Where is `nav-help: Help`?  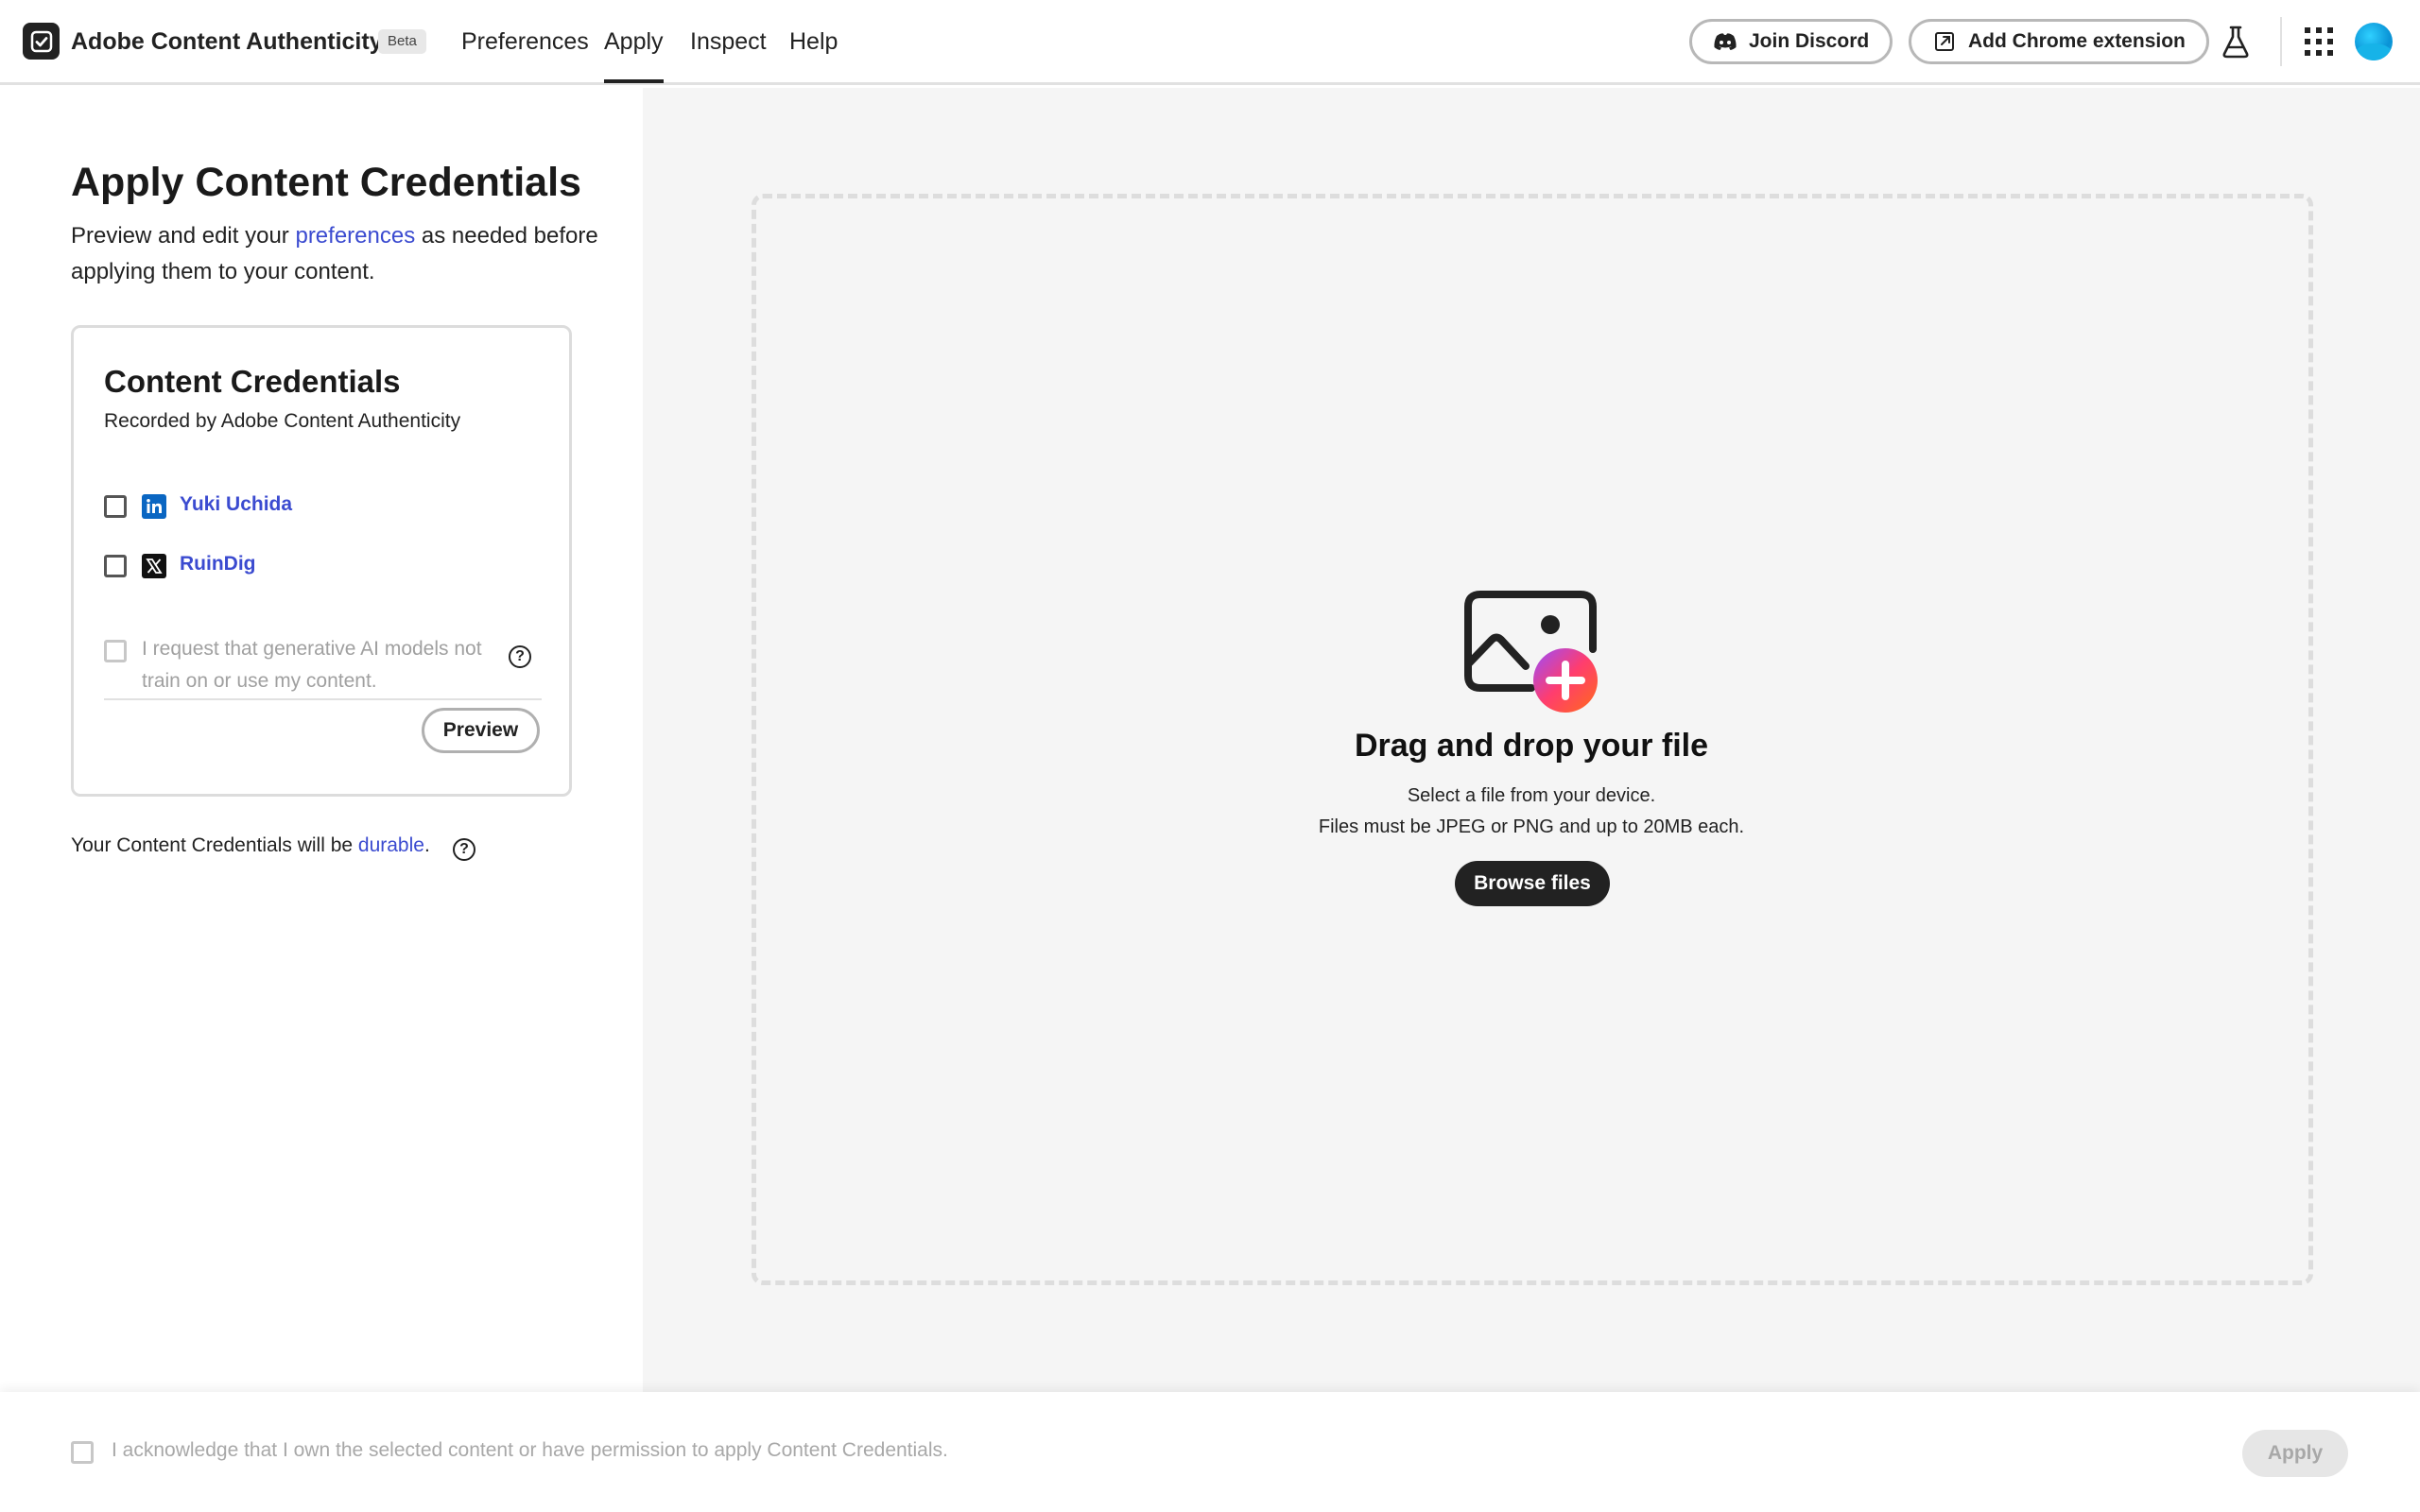
nav-help: Help is located at coordinates (813, 42).